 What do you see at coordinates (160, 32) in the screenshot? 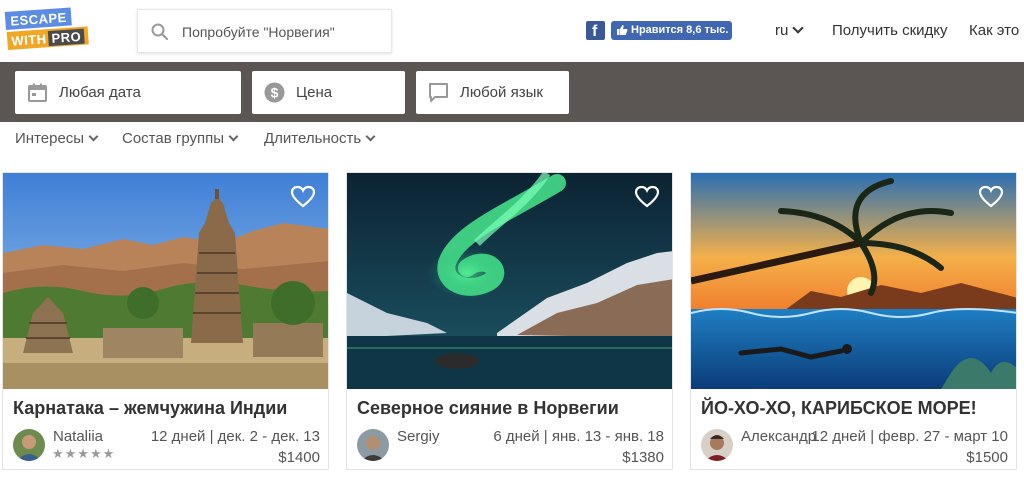
I see `search-icon` at bounding box center [160, 32].